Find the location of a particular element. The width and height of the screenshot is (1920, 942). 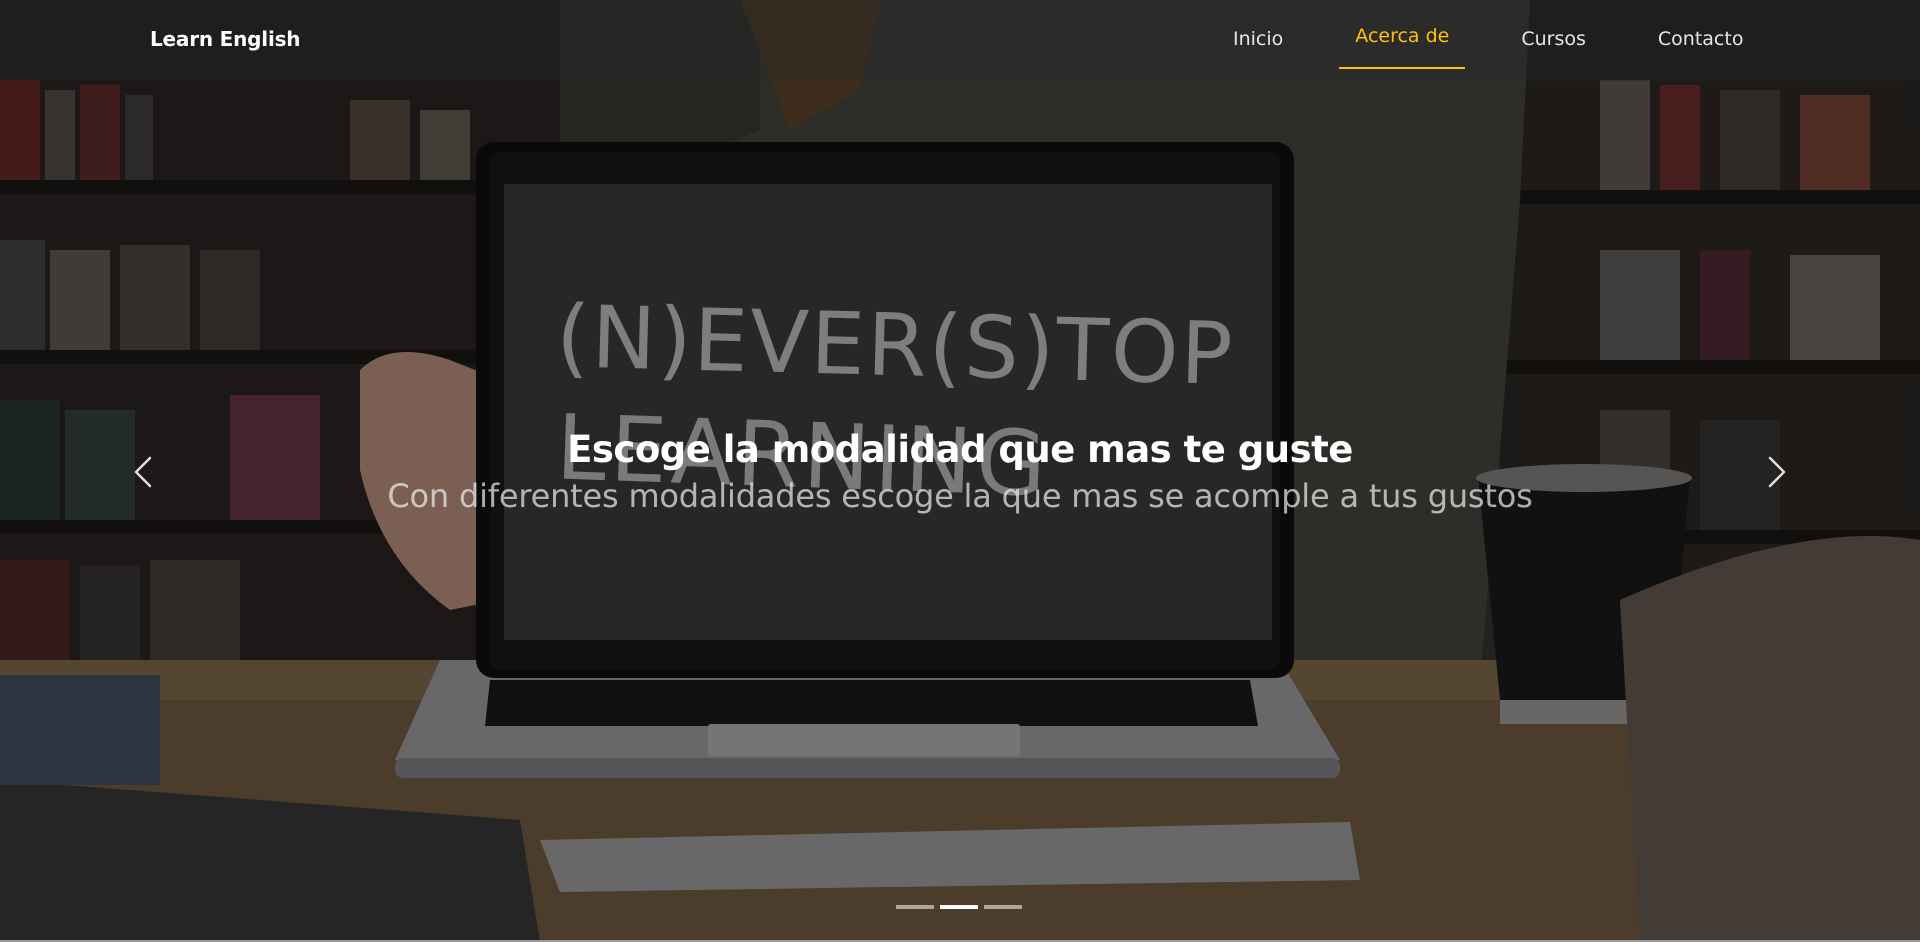

nav-item-cursos: Cursos is located at coordinates (1553, 35).